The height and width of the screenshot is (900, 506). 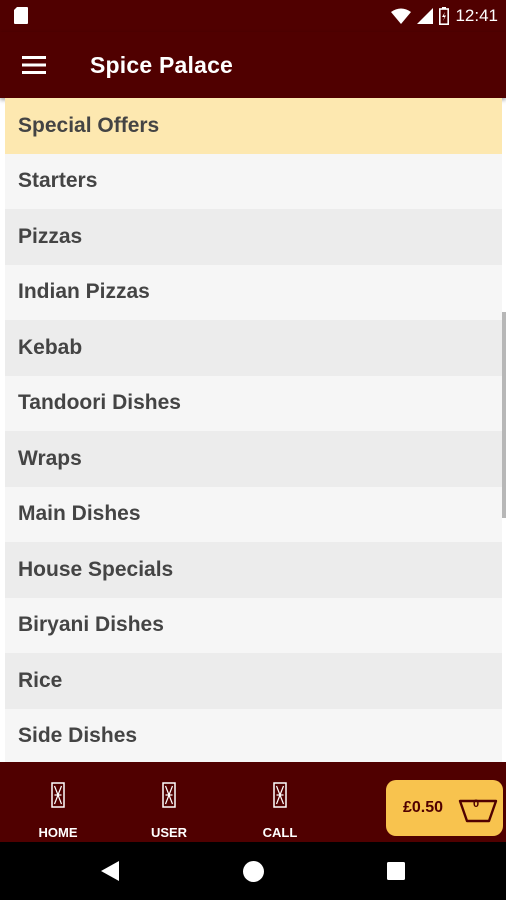 I want to click on back-icon, so click(x=110, y=871).